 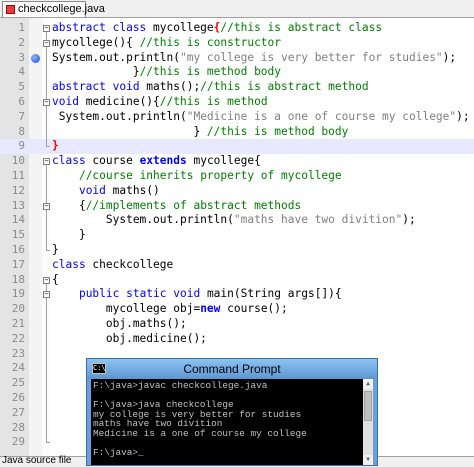 I want to click on line-number: 10, so click(x=18, y=161).